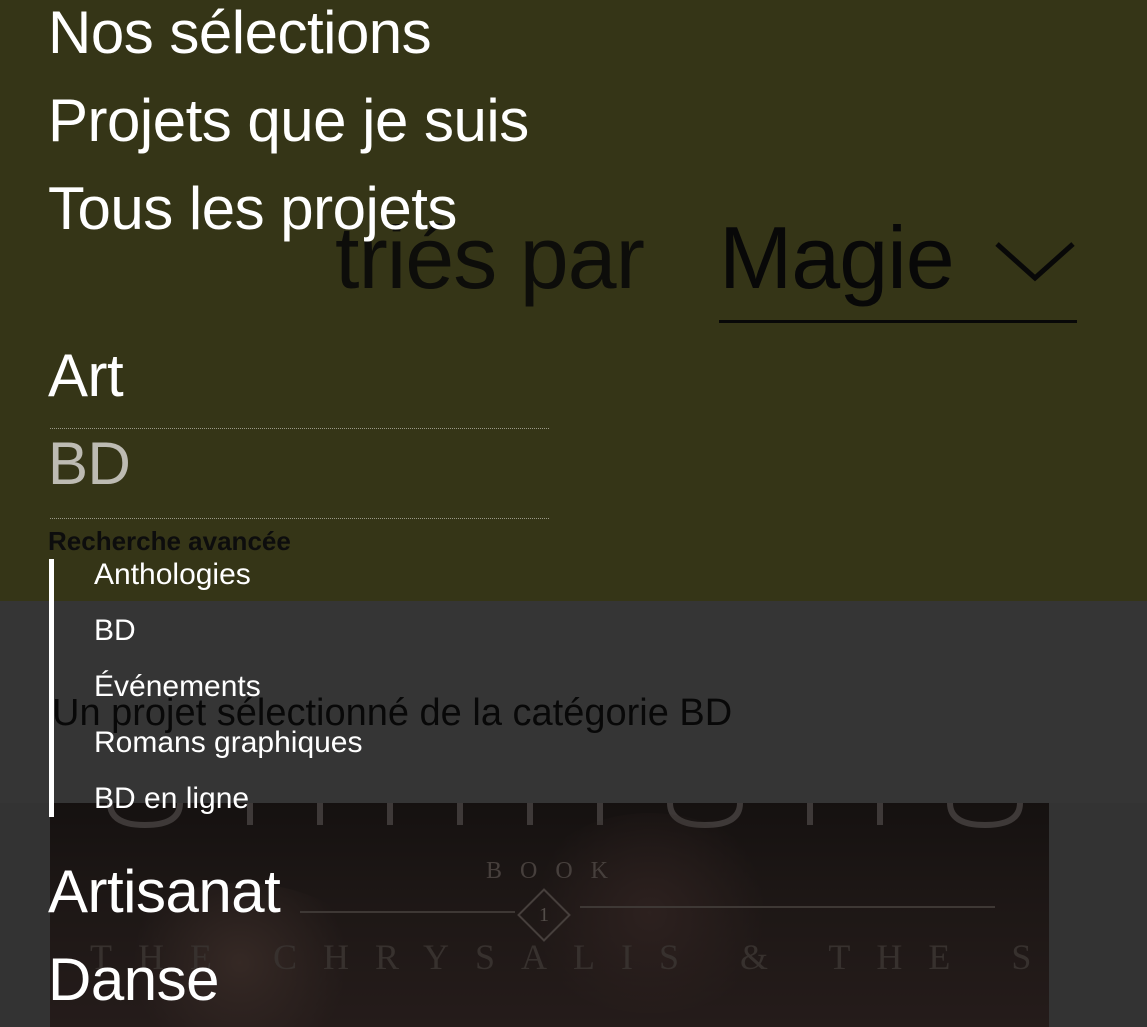 The width and height of the screenshot is (1147, 1027). What do you see at coordinates (86, 376) in the screenshot?
I see `menu-category-art: Art` at bounding box center [86, 376].